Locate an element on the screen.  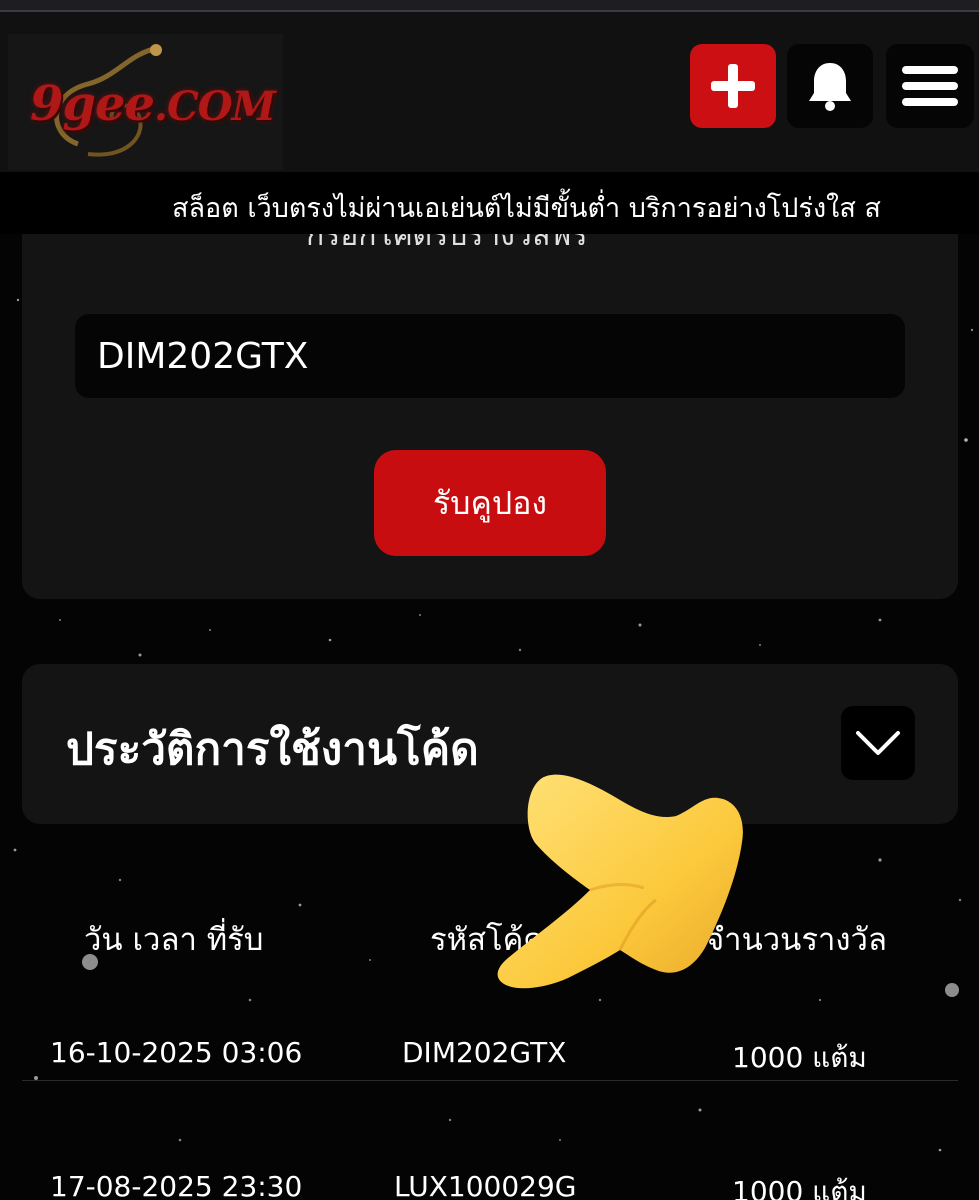
row-2-code: LUX100029G is located at coordinates (485, 1185).